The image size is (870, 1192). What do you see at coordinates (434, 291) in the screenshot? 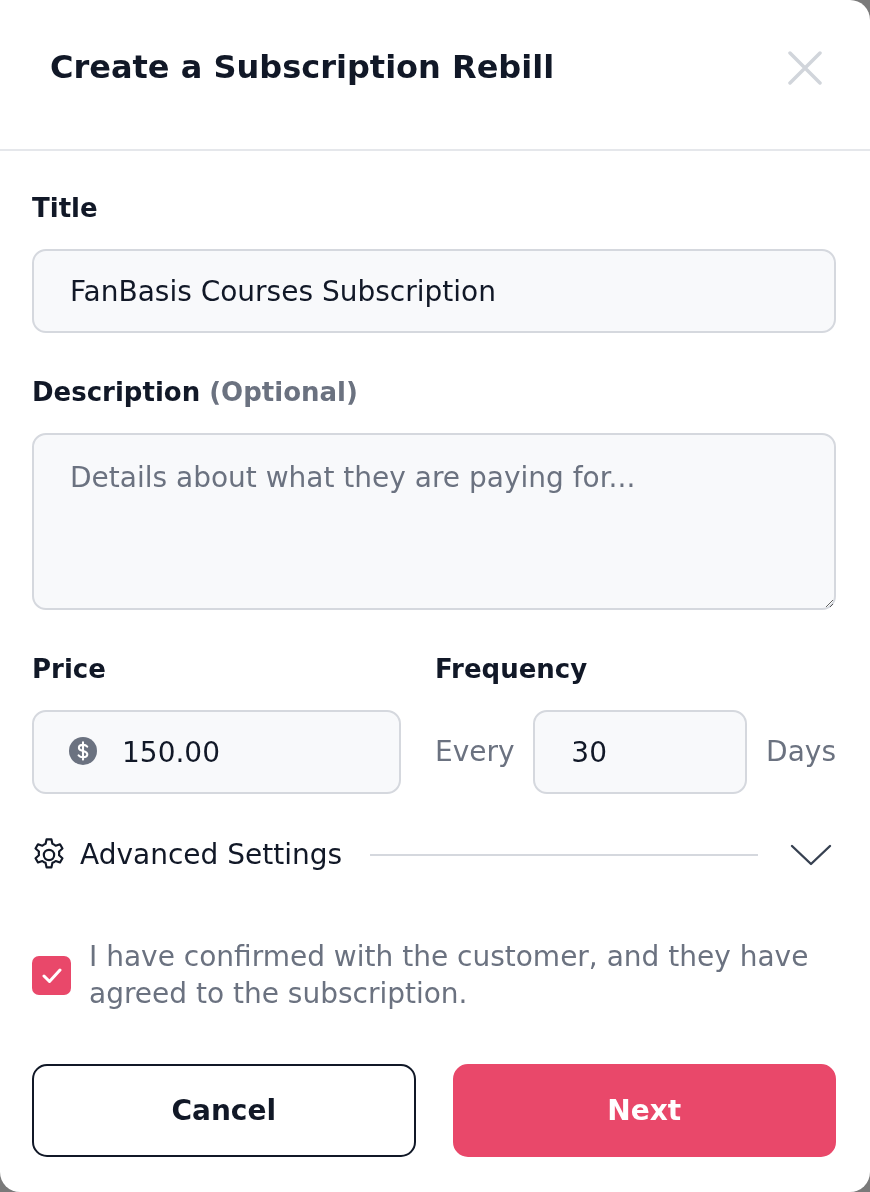
I see `title-input: FanBasis Courses Subscription` at bounding box center [434, 291].